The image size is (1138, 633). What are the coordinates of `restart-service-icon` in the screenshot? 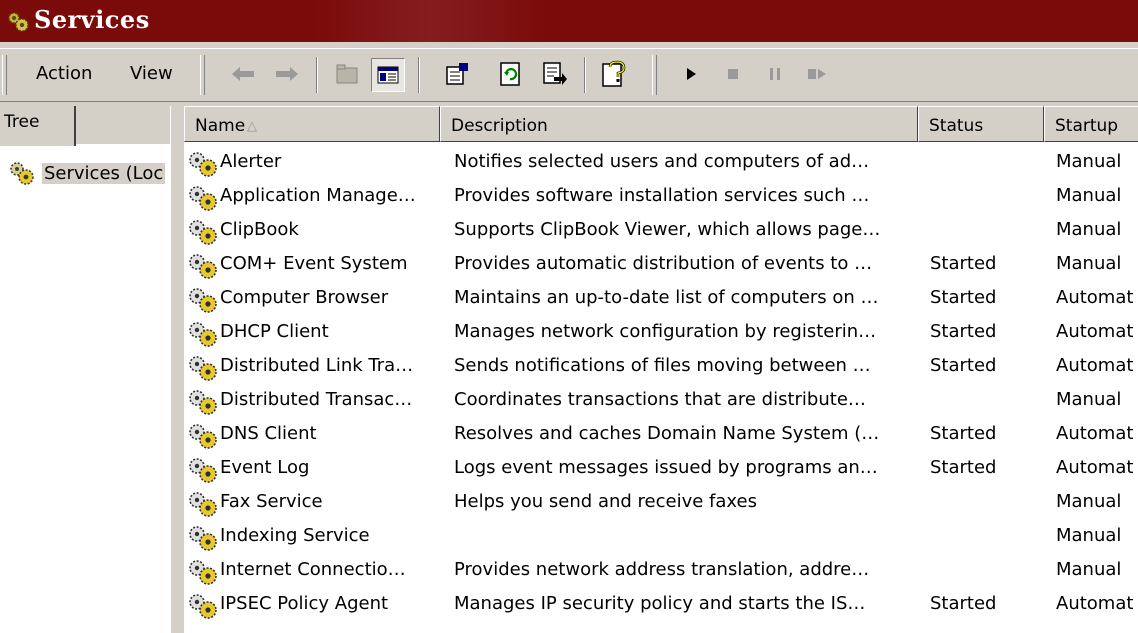 It's located at (817, 74).